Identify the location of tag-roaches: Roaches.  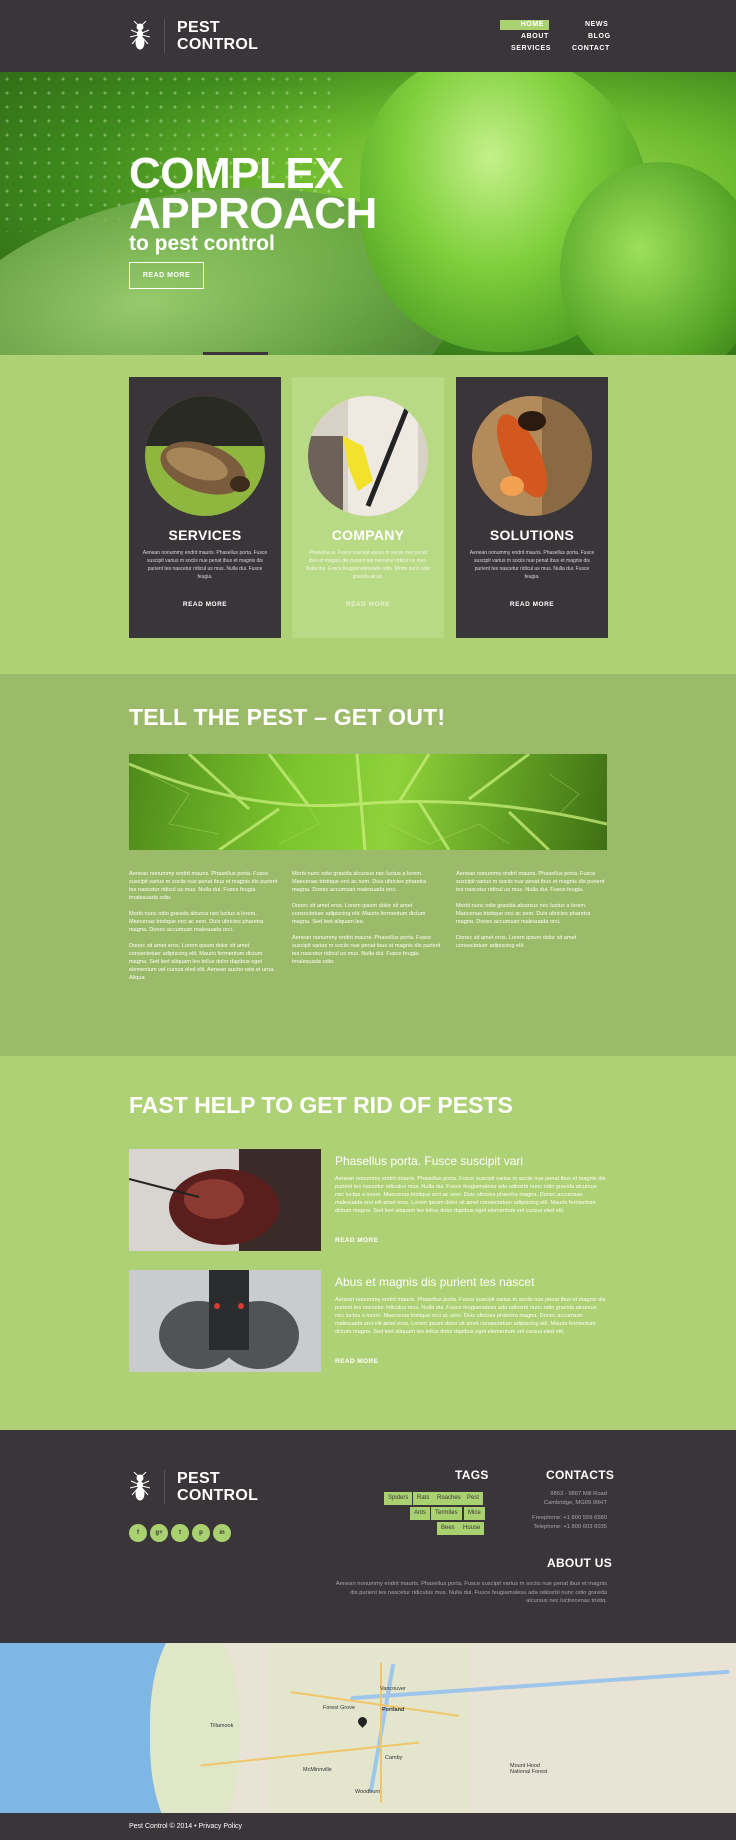
(449, 1498).